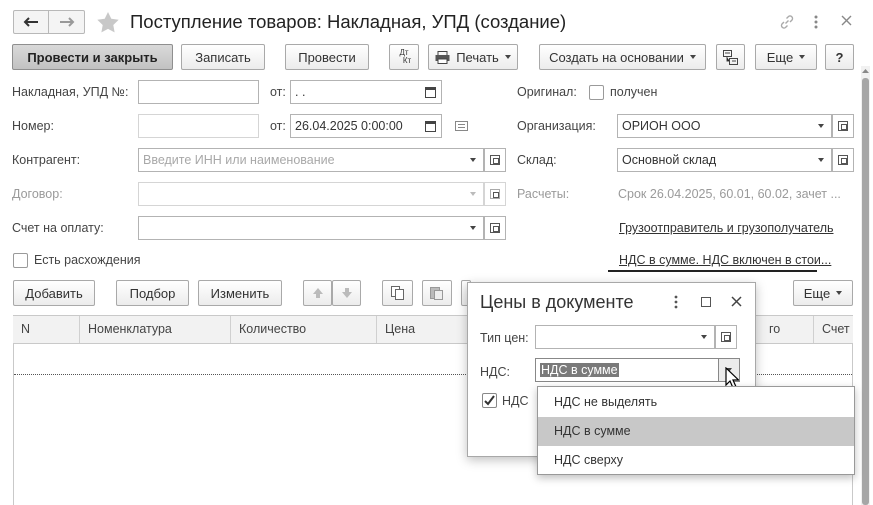 This screenshot has height=505, width=873. Describe the element at coordinates (696, 402) in the screenshot. I see `vat-option-no-vat: НДС не выделять` at that location.